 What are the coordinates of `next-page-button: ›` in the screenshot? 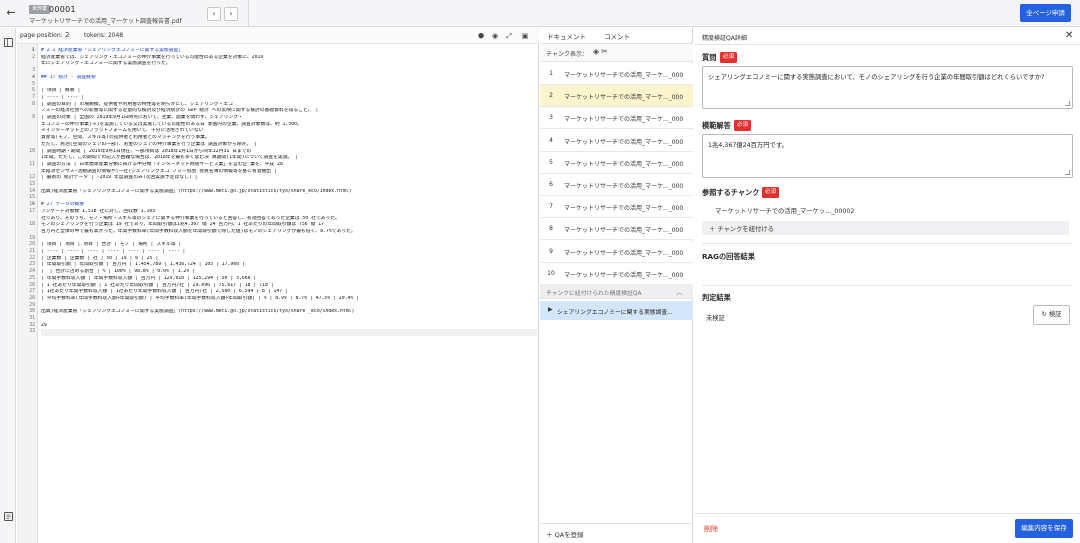 It's located at (231, 14).